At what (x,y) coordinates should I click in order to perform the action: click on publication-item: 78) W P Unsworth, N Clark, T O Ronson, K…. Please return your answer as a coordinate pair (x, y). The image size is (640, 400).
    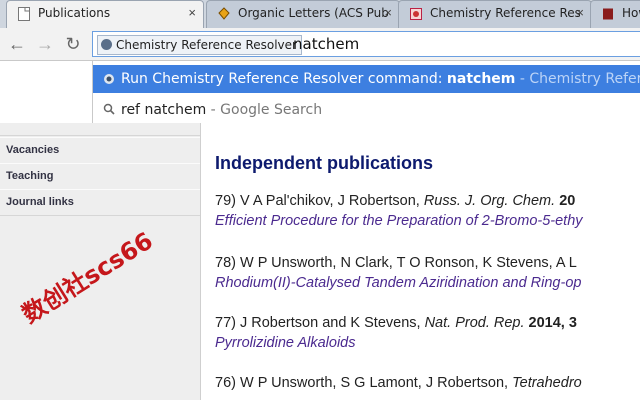
    Looking at the image, I should click on (427, 273).